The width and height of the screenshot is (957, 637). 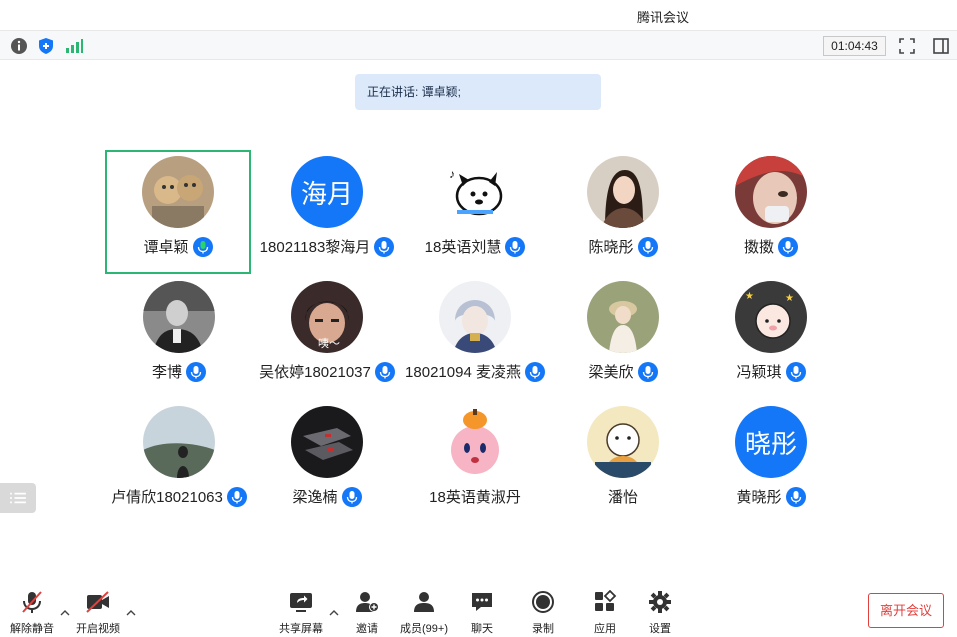 I want to click on invite-button: 邀请, so click(x=367, y=612).